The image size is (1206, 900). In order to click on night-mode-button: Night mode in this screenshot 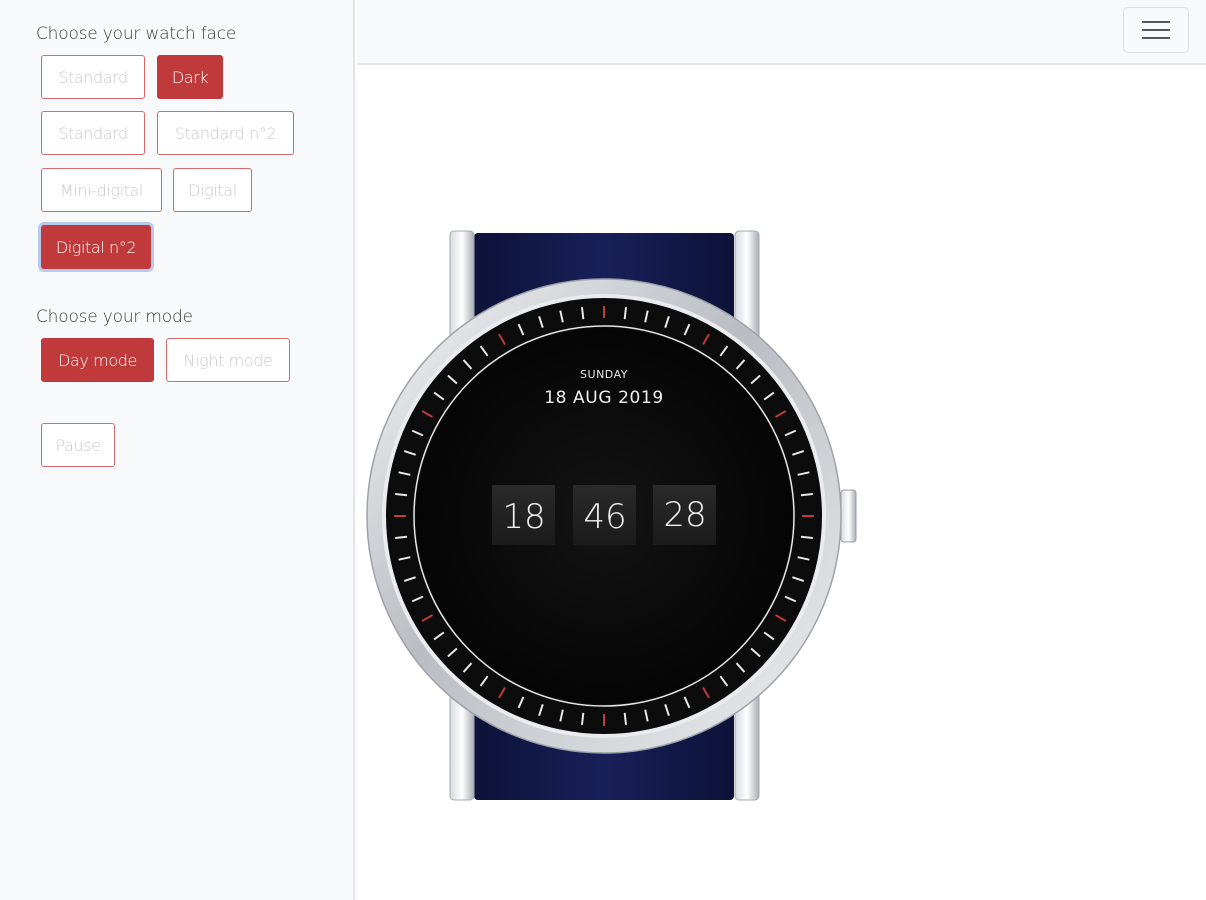, I will do `click(228, 360)`.